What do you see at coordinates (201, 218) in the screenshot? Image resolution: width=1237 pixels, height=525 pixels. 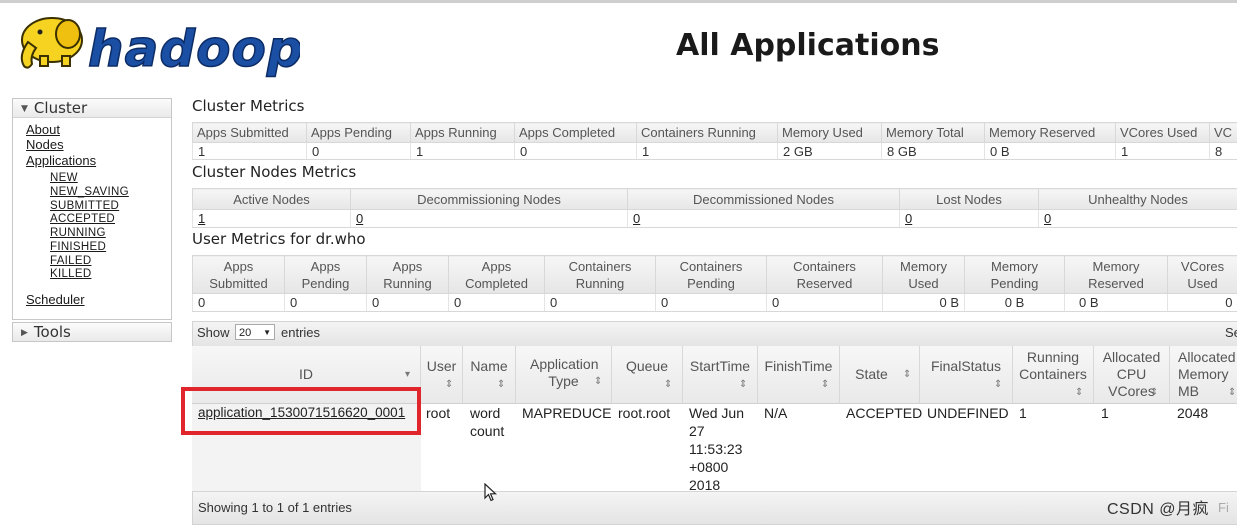 I see `active-nodes-link: 1` at bounding box center [201, 218].